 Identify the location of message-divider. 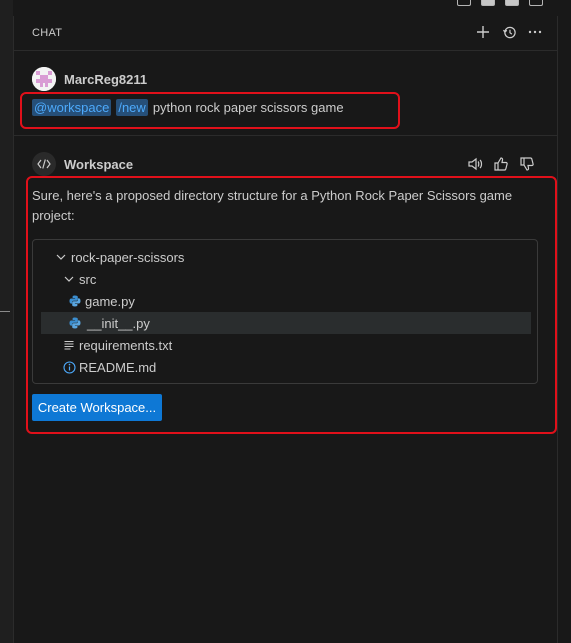
(286, 135).